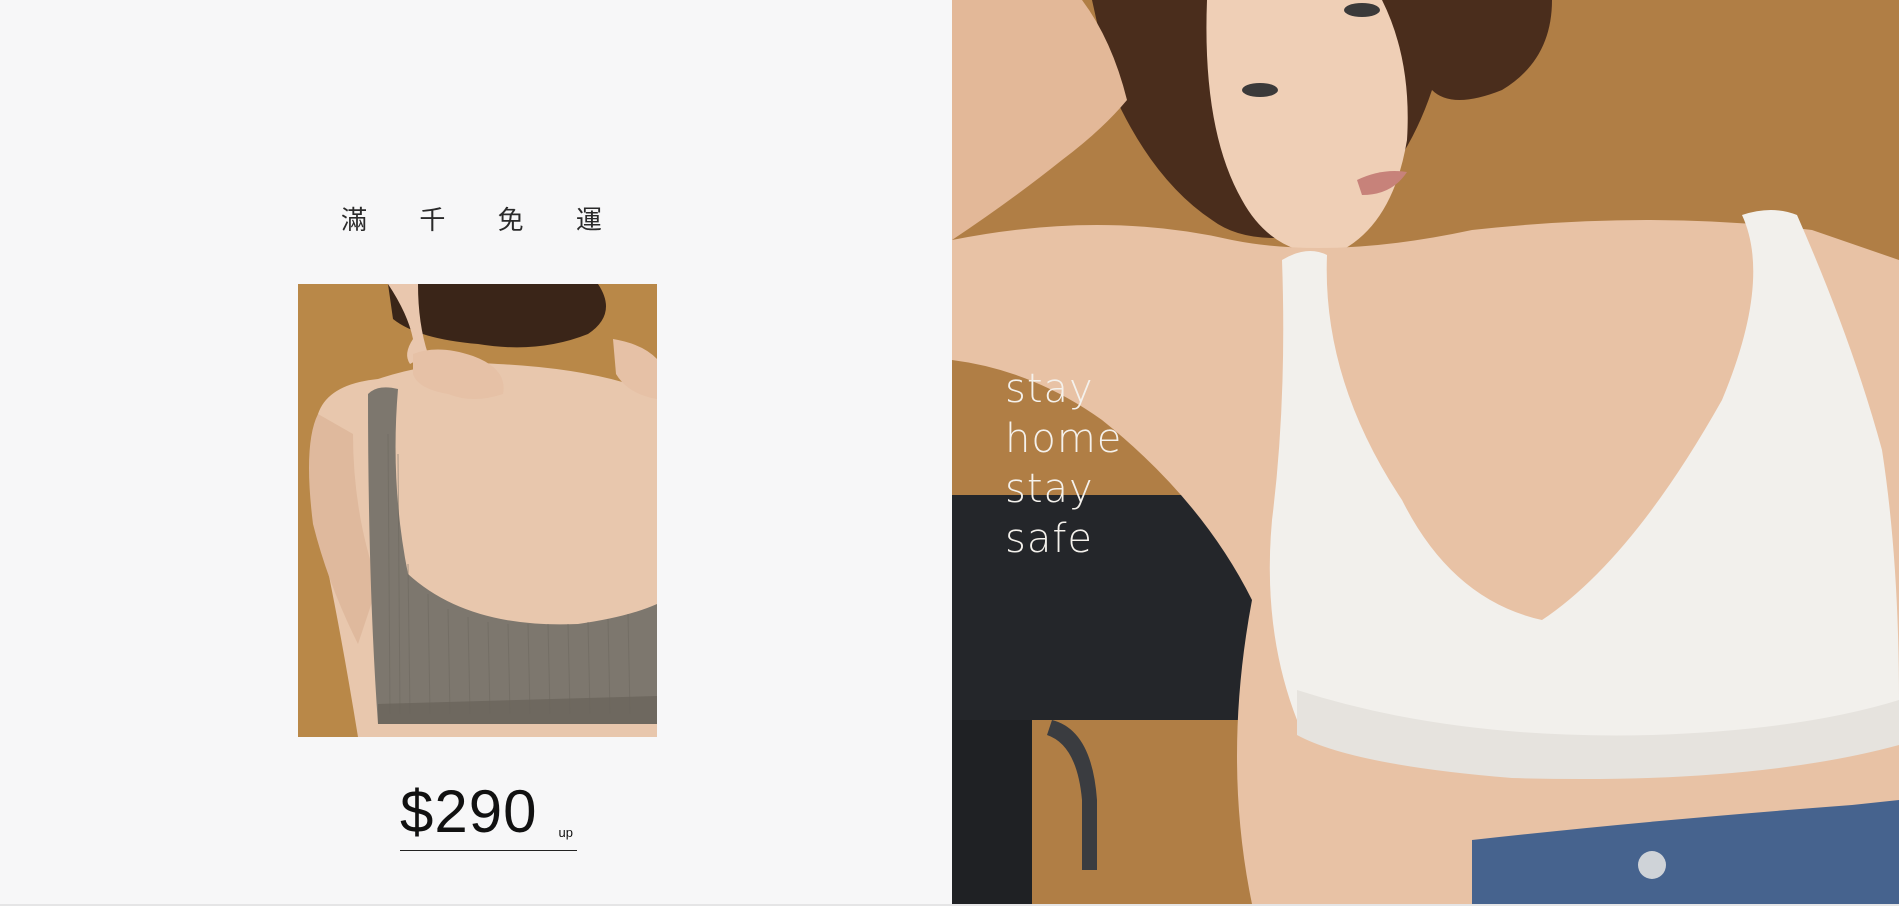 The image size is (1899, 906). Describe the element at coordinates (469, 811) in the screenshot. I see `price-value: $290` at that location.